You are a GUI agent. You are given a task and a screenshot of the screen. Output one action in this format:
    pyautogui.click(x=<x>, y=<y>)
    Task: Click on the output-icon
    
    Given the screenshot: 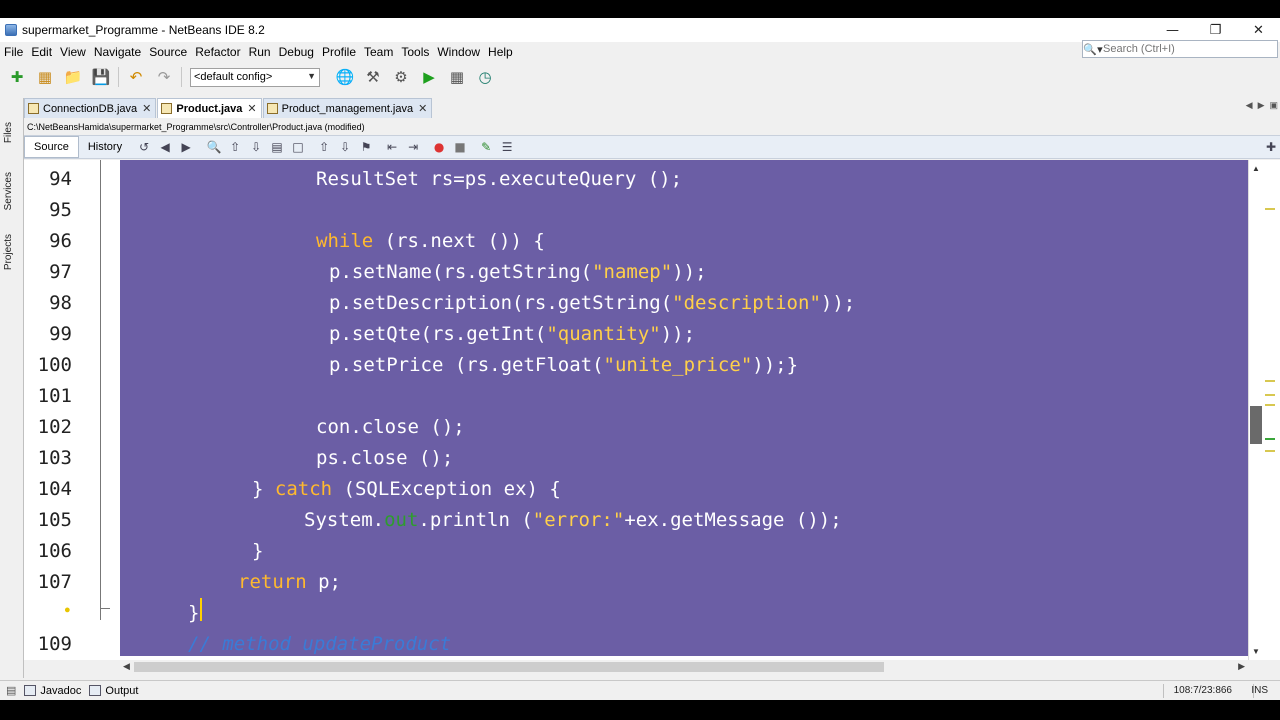 What is the action you would take?
    pyautogui.click(x=95, y=690)
    